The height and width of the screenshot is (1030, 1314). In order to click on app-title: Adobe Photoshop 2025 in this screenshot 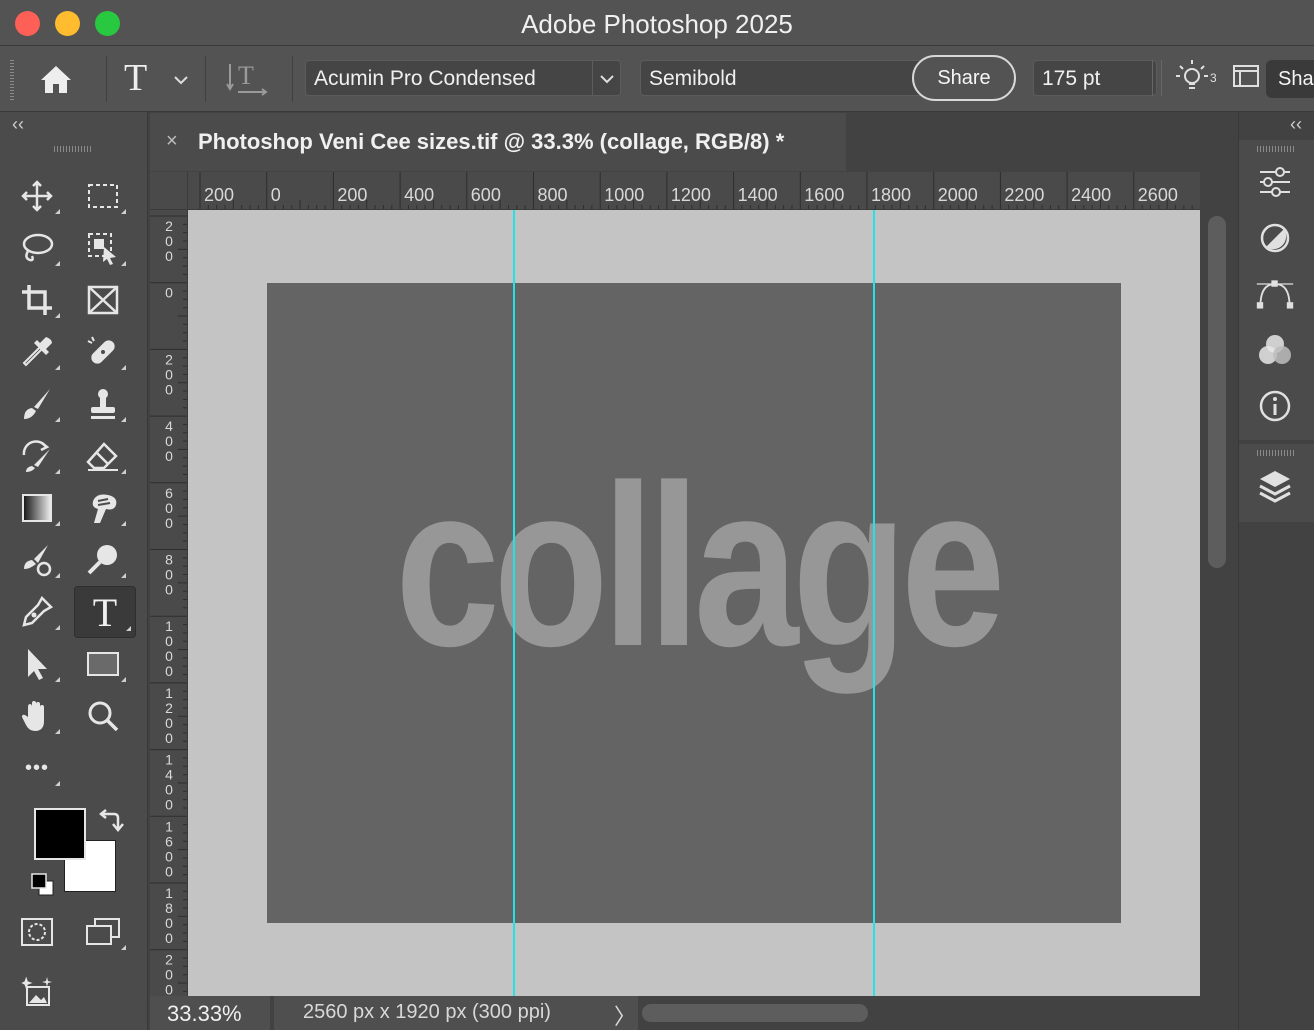, I will do `click(657, 24)`.